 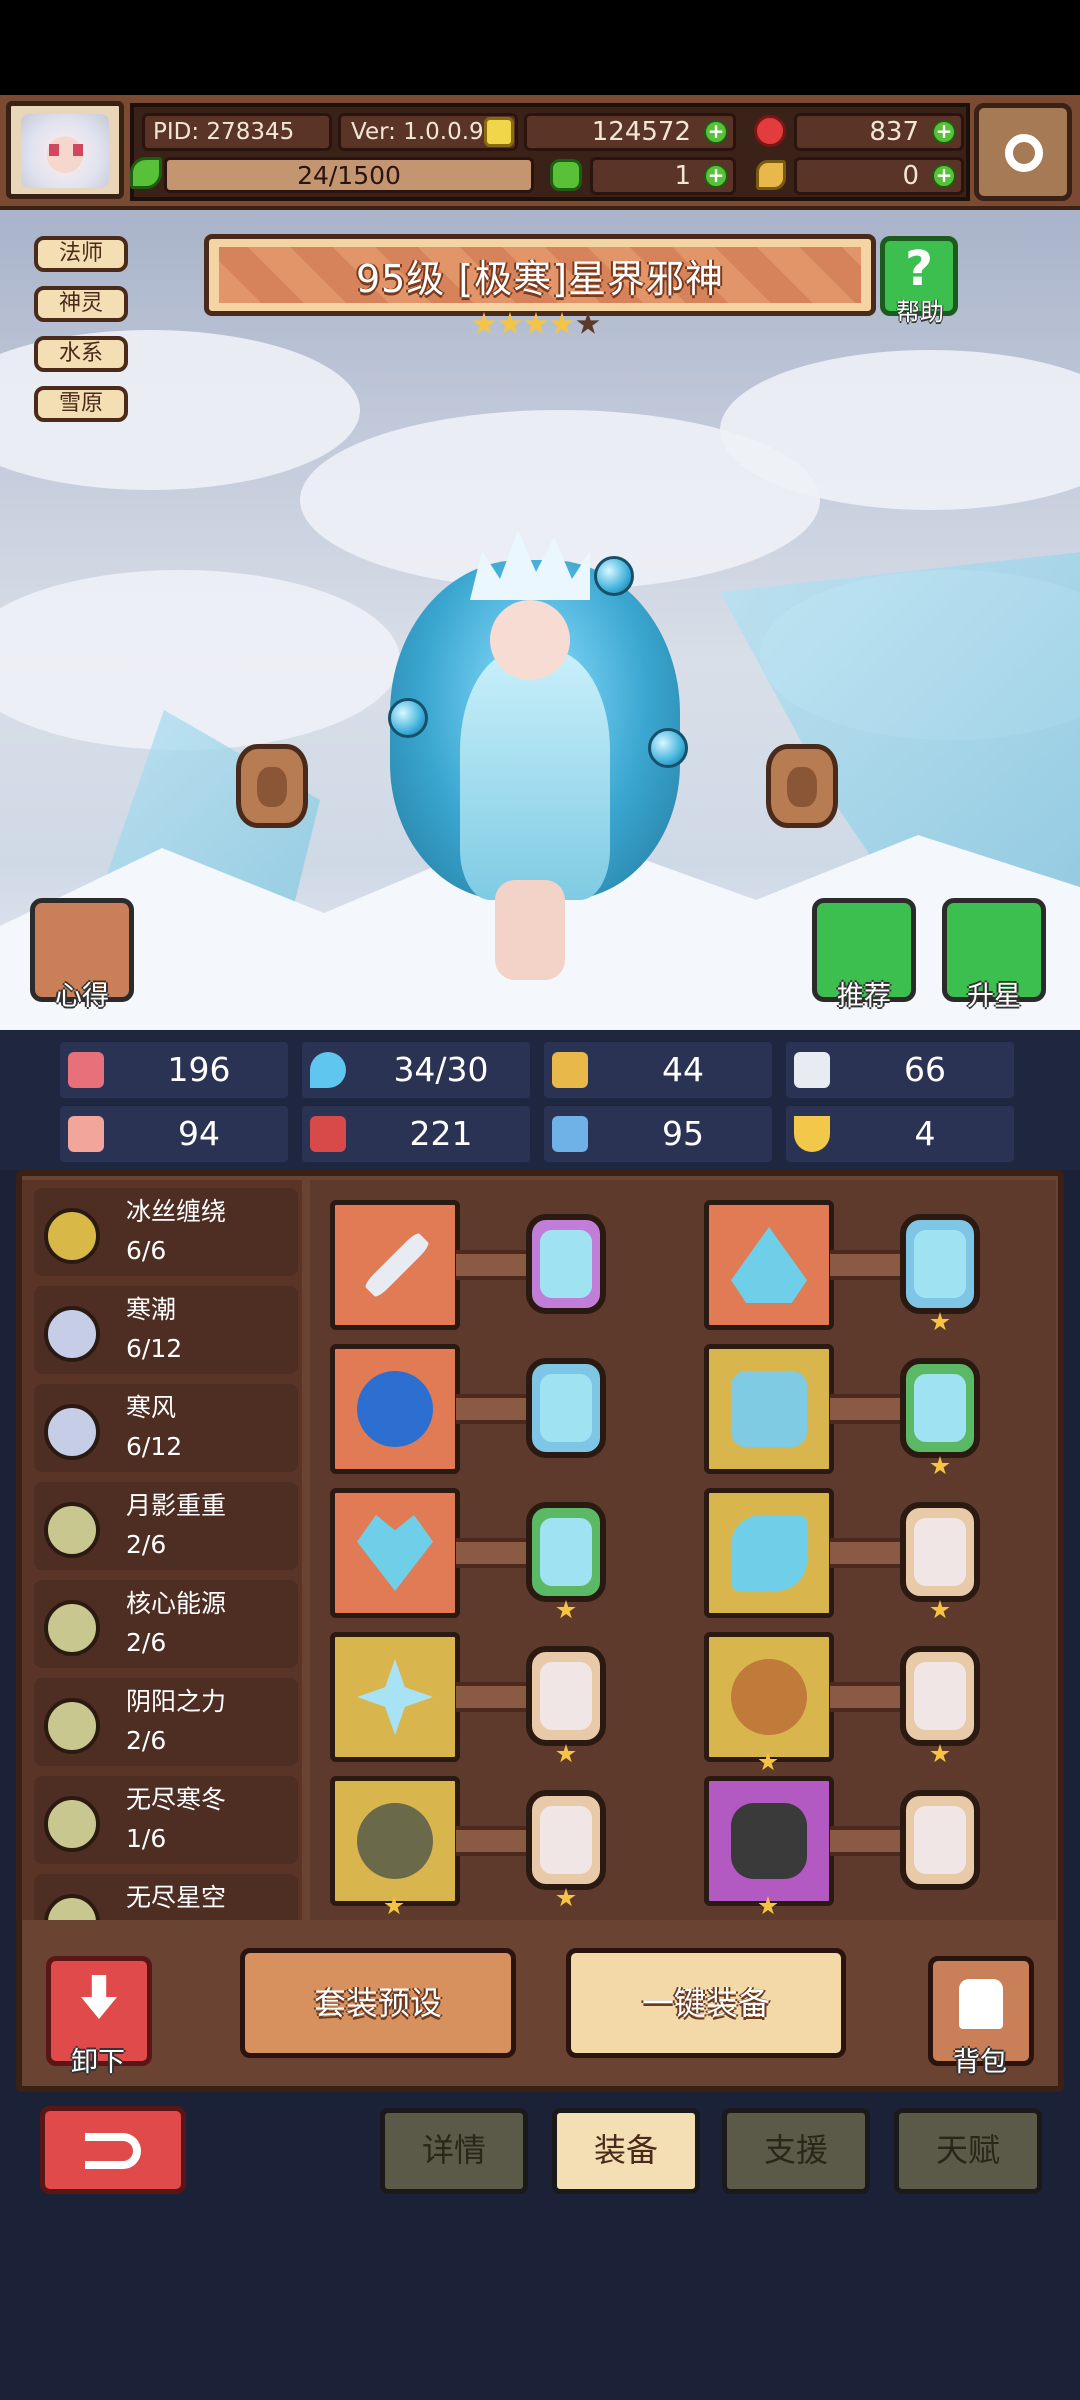 What do you see at coordinates (796, 2151) in the screenshot?
I see `tab-support: 支援` at bounding box center [796, 2151].